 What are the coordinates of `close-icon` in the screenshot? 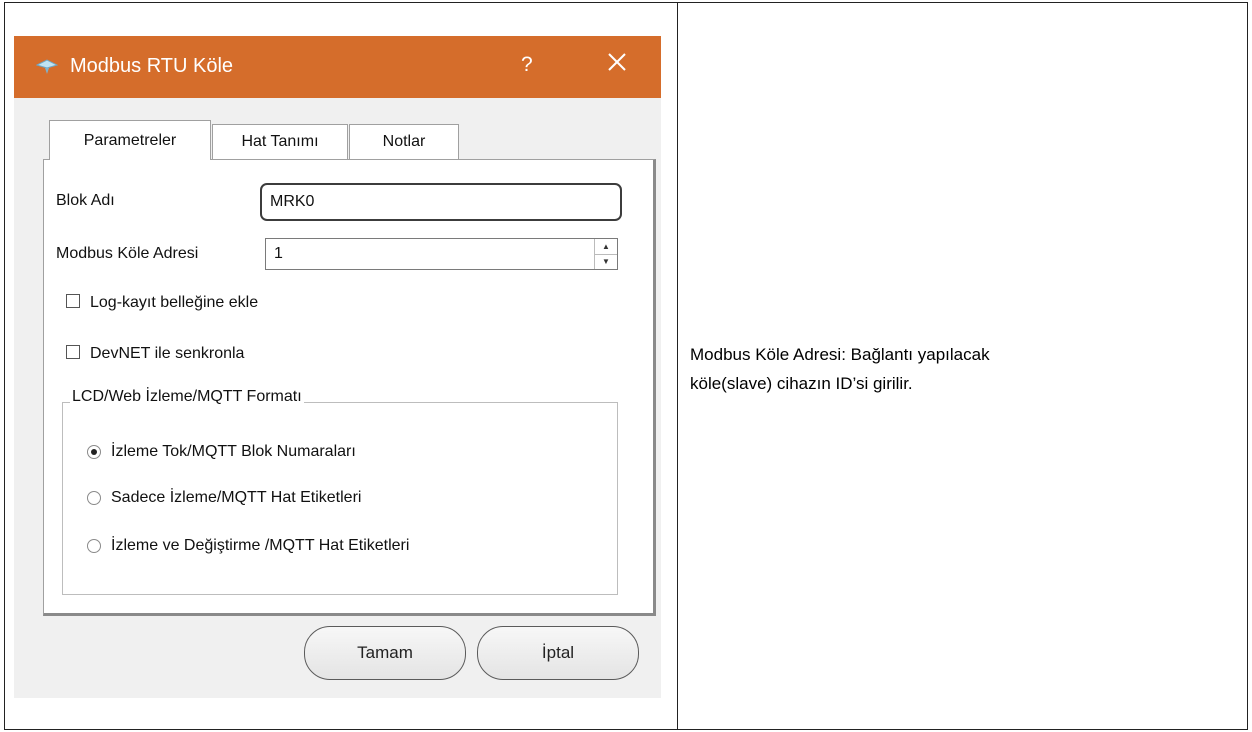 It's located at (617, 62).